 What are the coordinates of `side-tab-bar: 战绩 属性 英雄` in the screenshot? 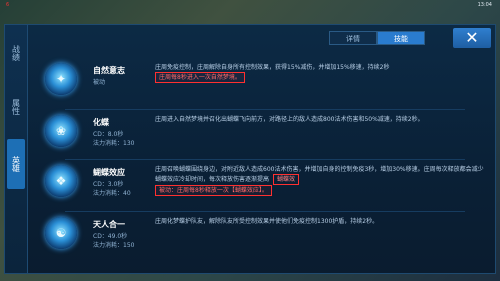 It's located at (16, 149).